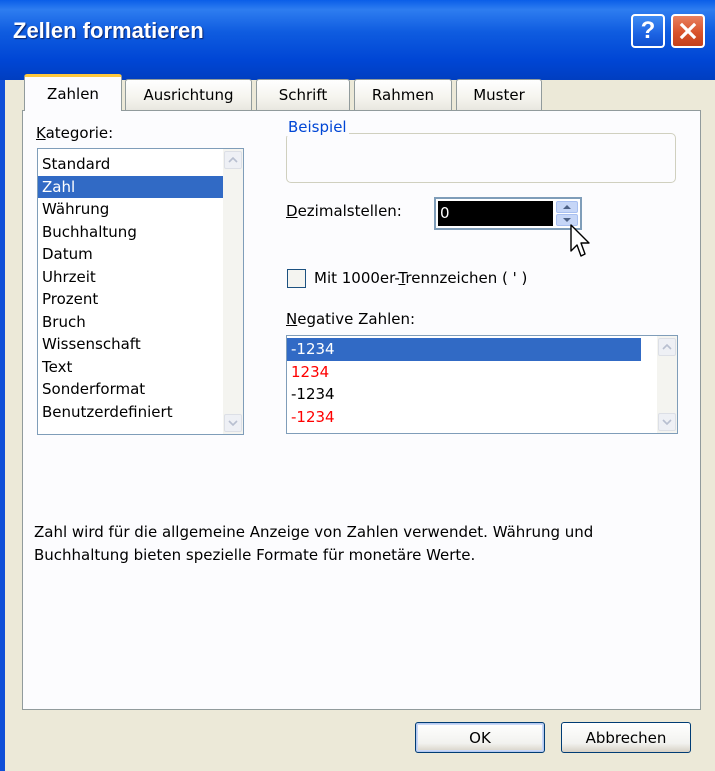 The image size is (715, 771). What do you see at coordinates (344, 211) in the screenshot?
I see `decimals-label: Dezimalstellen:` at bounding box center [344, 211].